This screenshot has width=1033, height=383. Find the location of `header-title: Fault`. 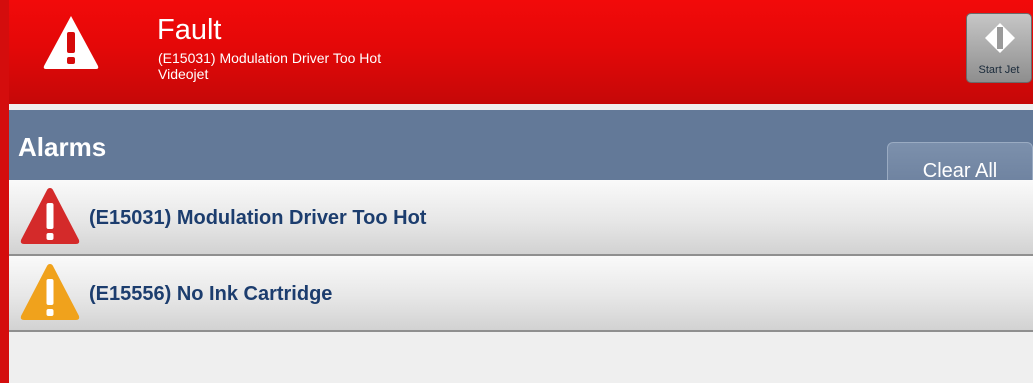

header-title: Fault is located at coordinates (189, 30).